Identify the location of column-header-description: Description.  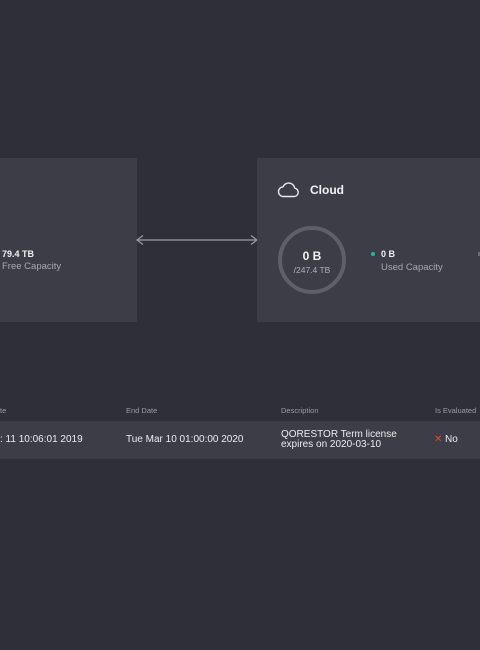
(300, 410).